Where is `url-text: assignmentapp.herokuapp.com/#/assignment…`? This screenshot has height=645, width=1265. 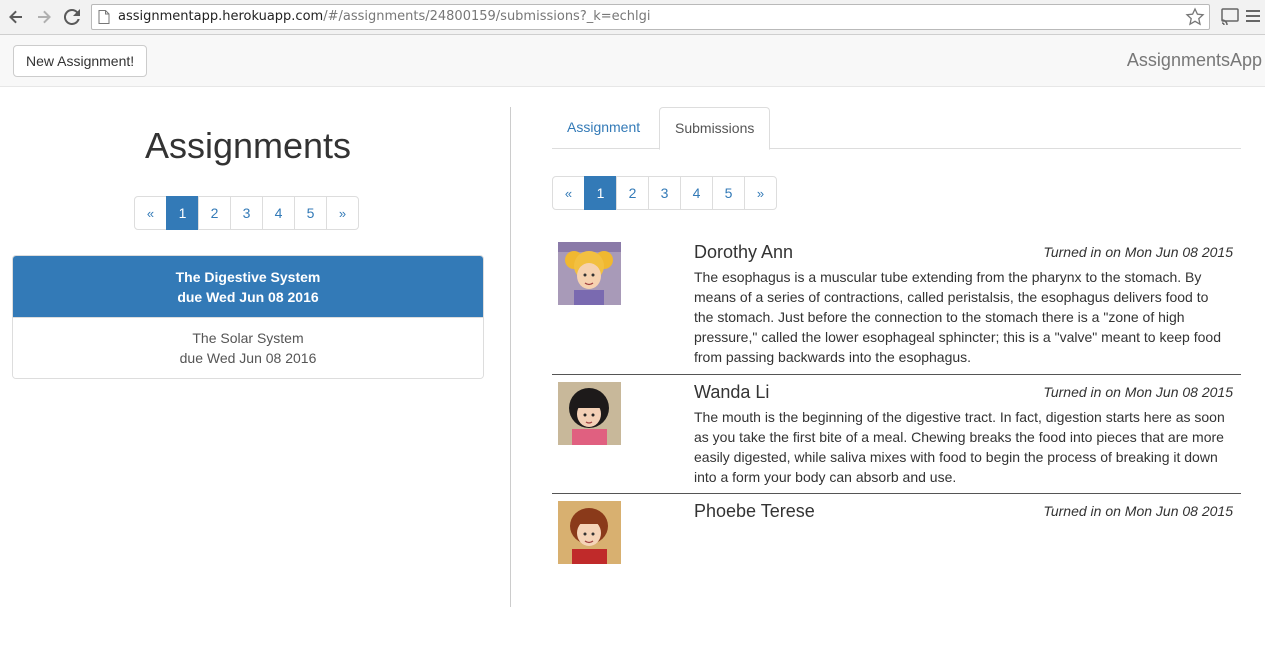 url-text: assignmentapp.herokuapp.com/#/assignment… is located at coordinates (384, 16).